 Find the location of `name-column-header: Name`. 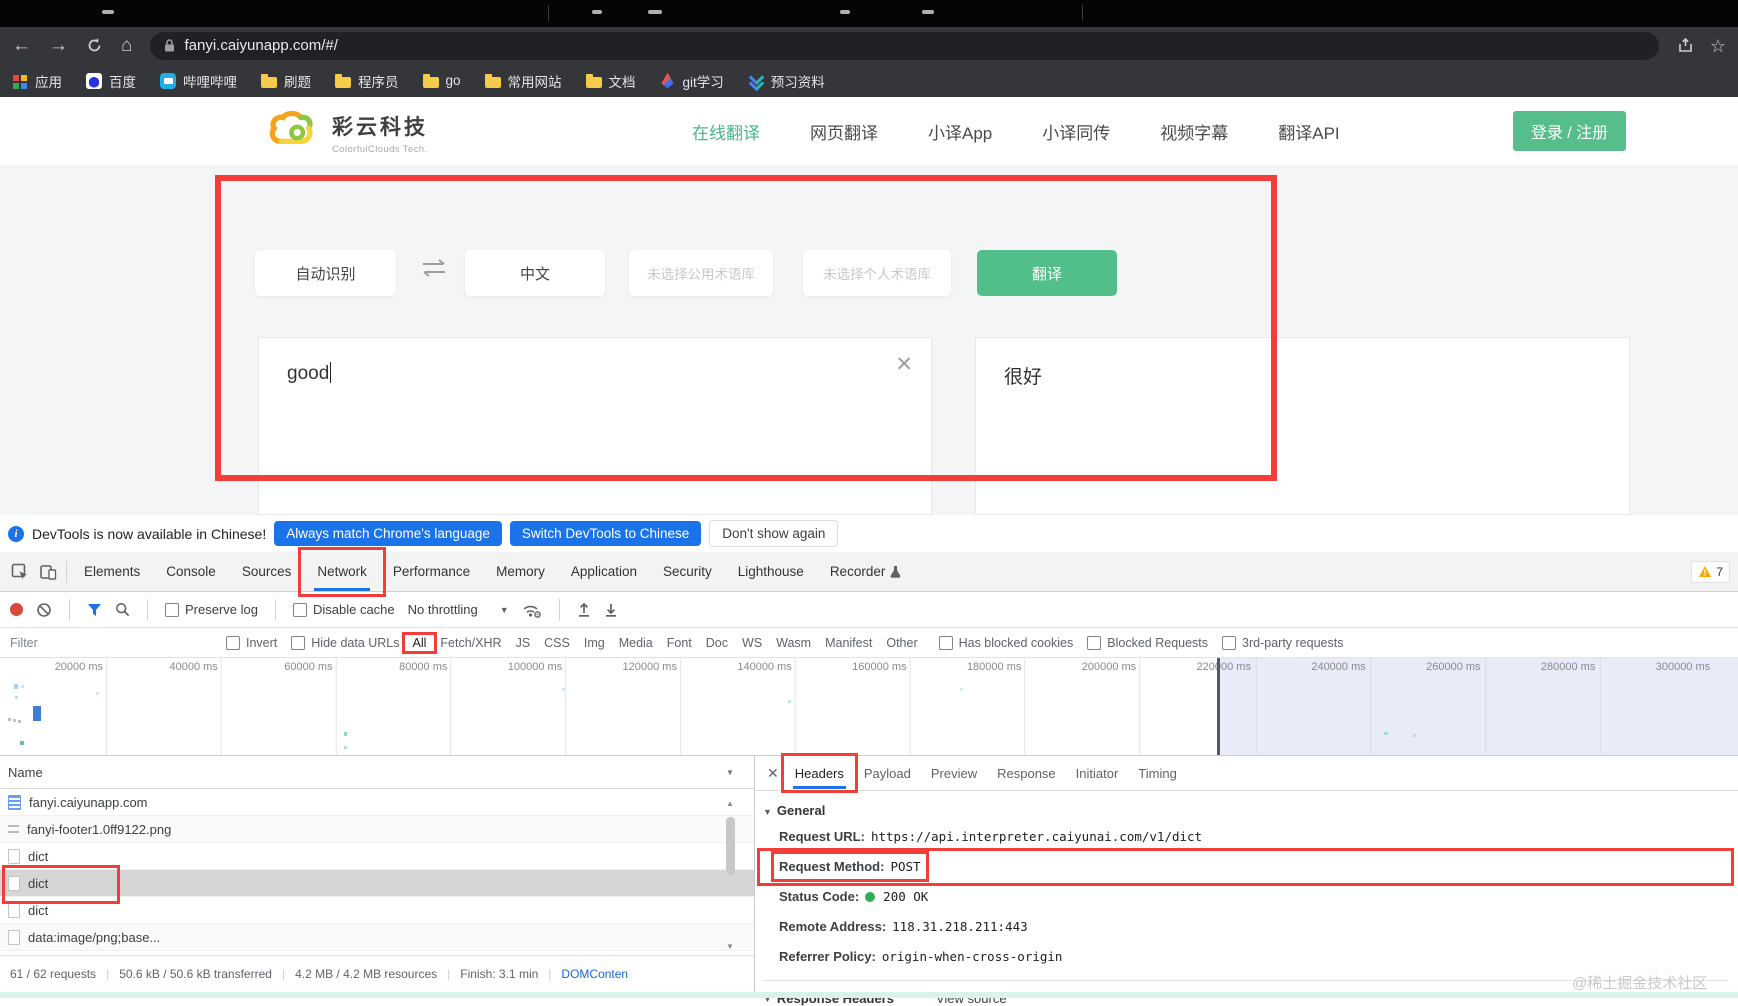

name-column-header: Name is located at coordinates (25, 772).